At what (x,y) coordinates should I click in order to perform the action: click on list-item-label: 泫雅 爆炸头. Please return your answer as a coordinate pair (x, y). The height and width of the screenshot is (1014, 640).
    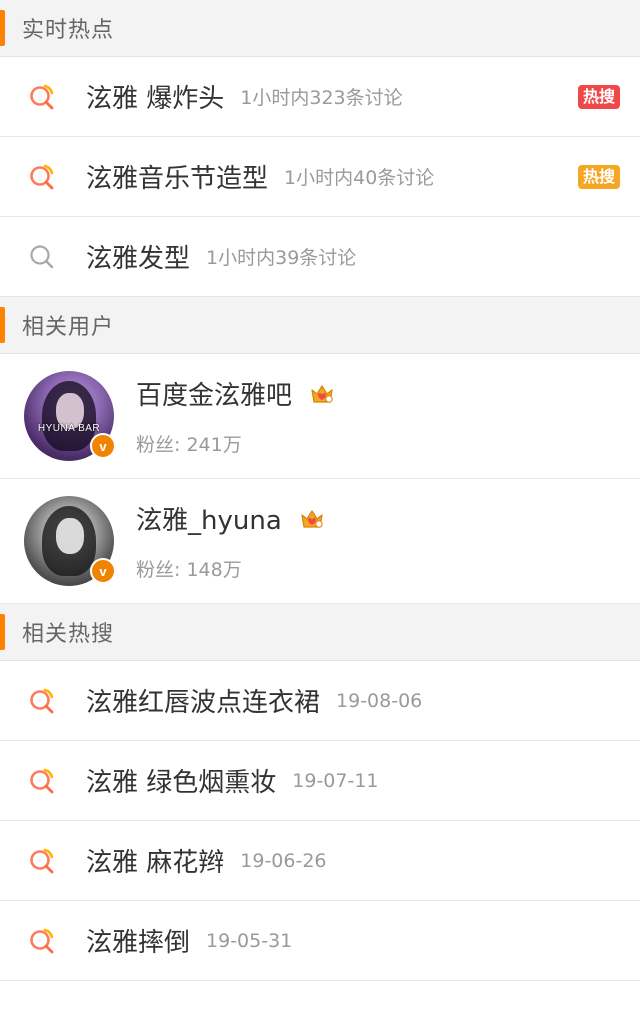
    Looking at the image, I should click on (155, 99).